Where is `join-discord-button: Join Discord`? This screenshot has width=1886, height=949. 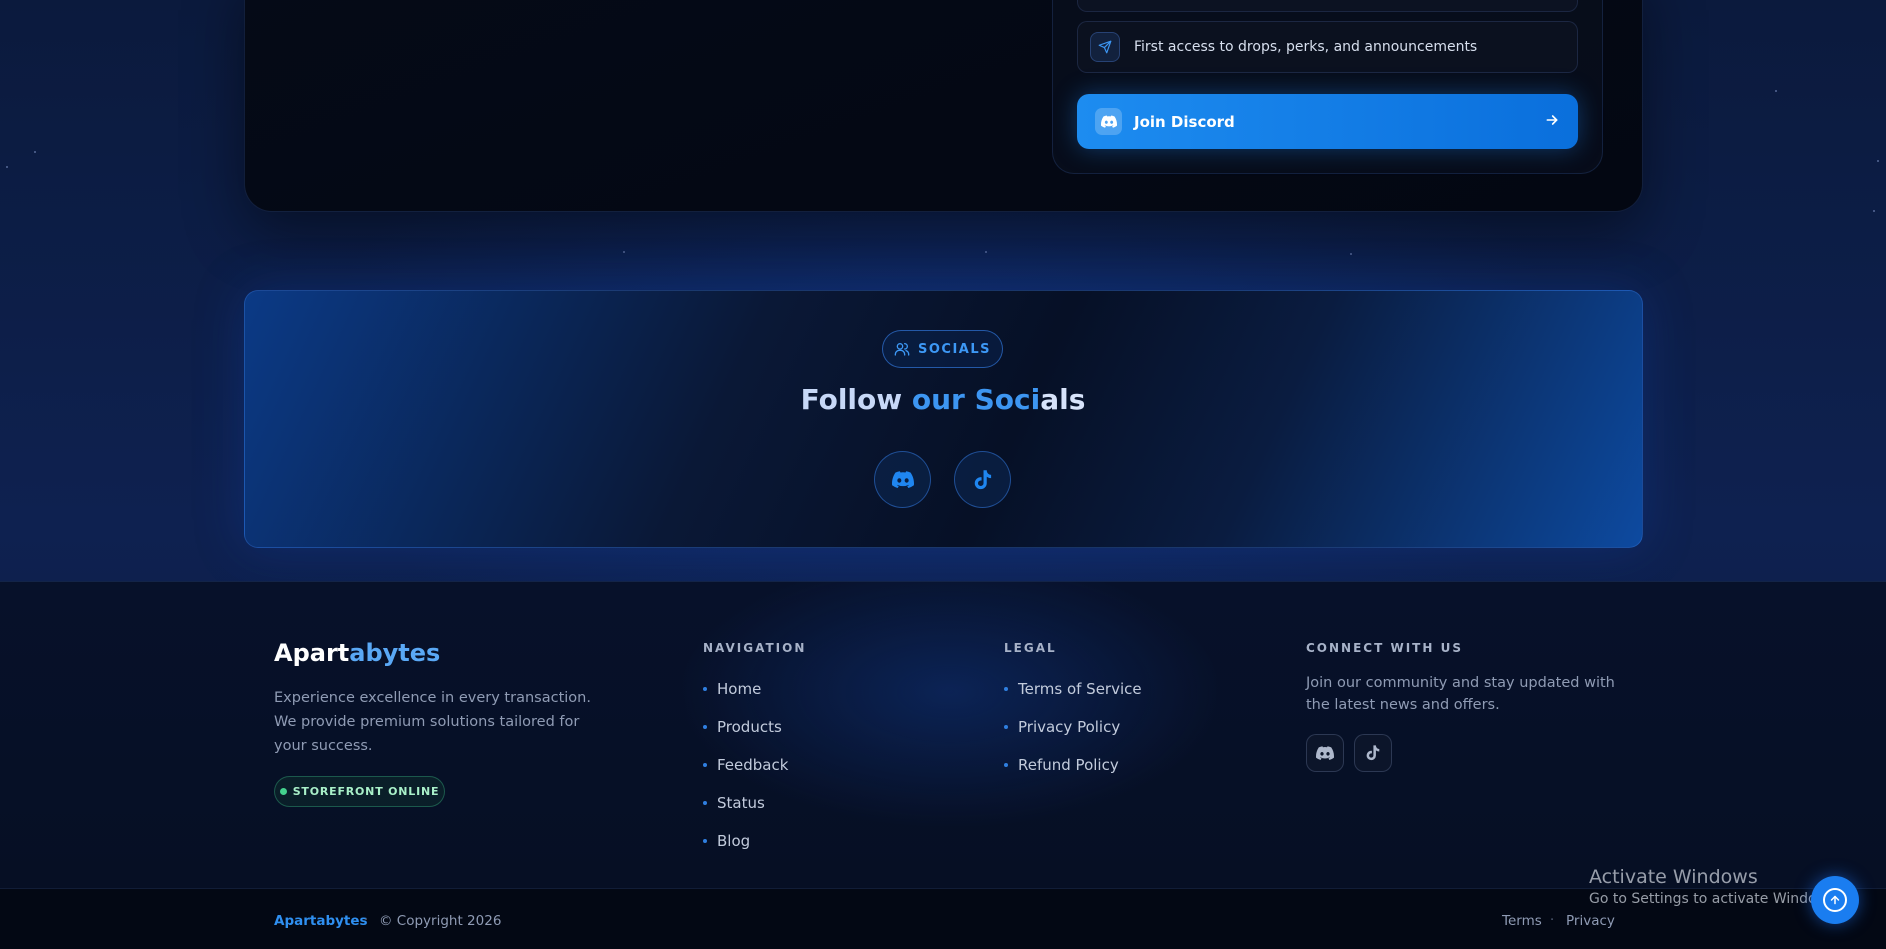 join-discord-button: Join Discord is located at coordinates (1327, 121).